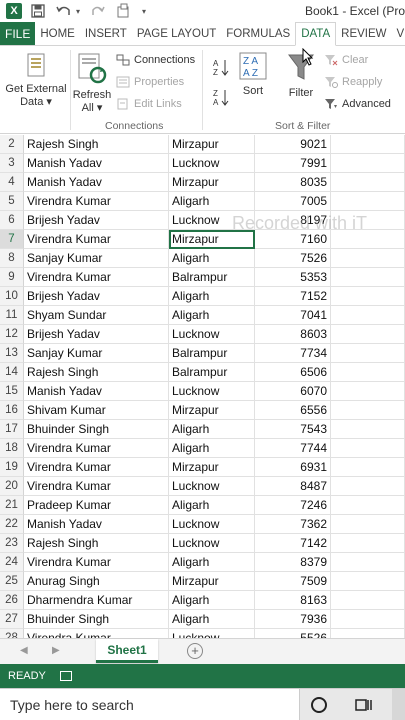 The image size is (405, 720). What do you see at coordinates (357, 104) in the screenshot?
I see `advanced-filter-button: Advanced` at bounding box center [357, 104].